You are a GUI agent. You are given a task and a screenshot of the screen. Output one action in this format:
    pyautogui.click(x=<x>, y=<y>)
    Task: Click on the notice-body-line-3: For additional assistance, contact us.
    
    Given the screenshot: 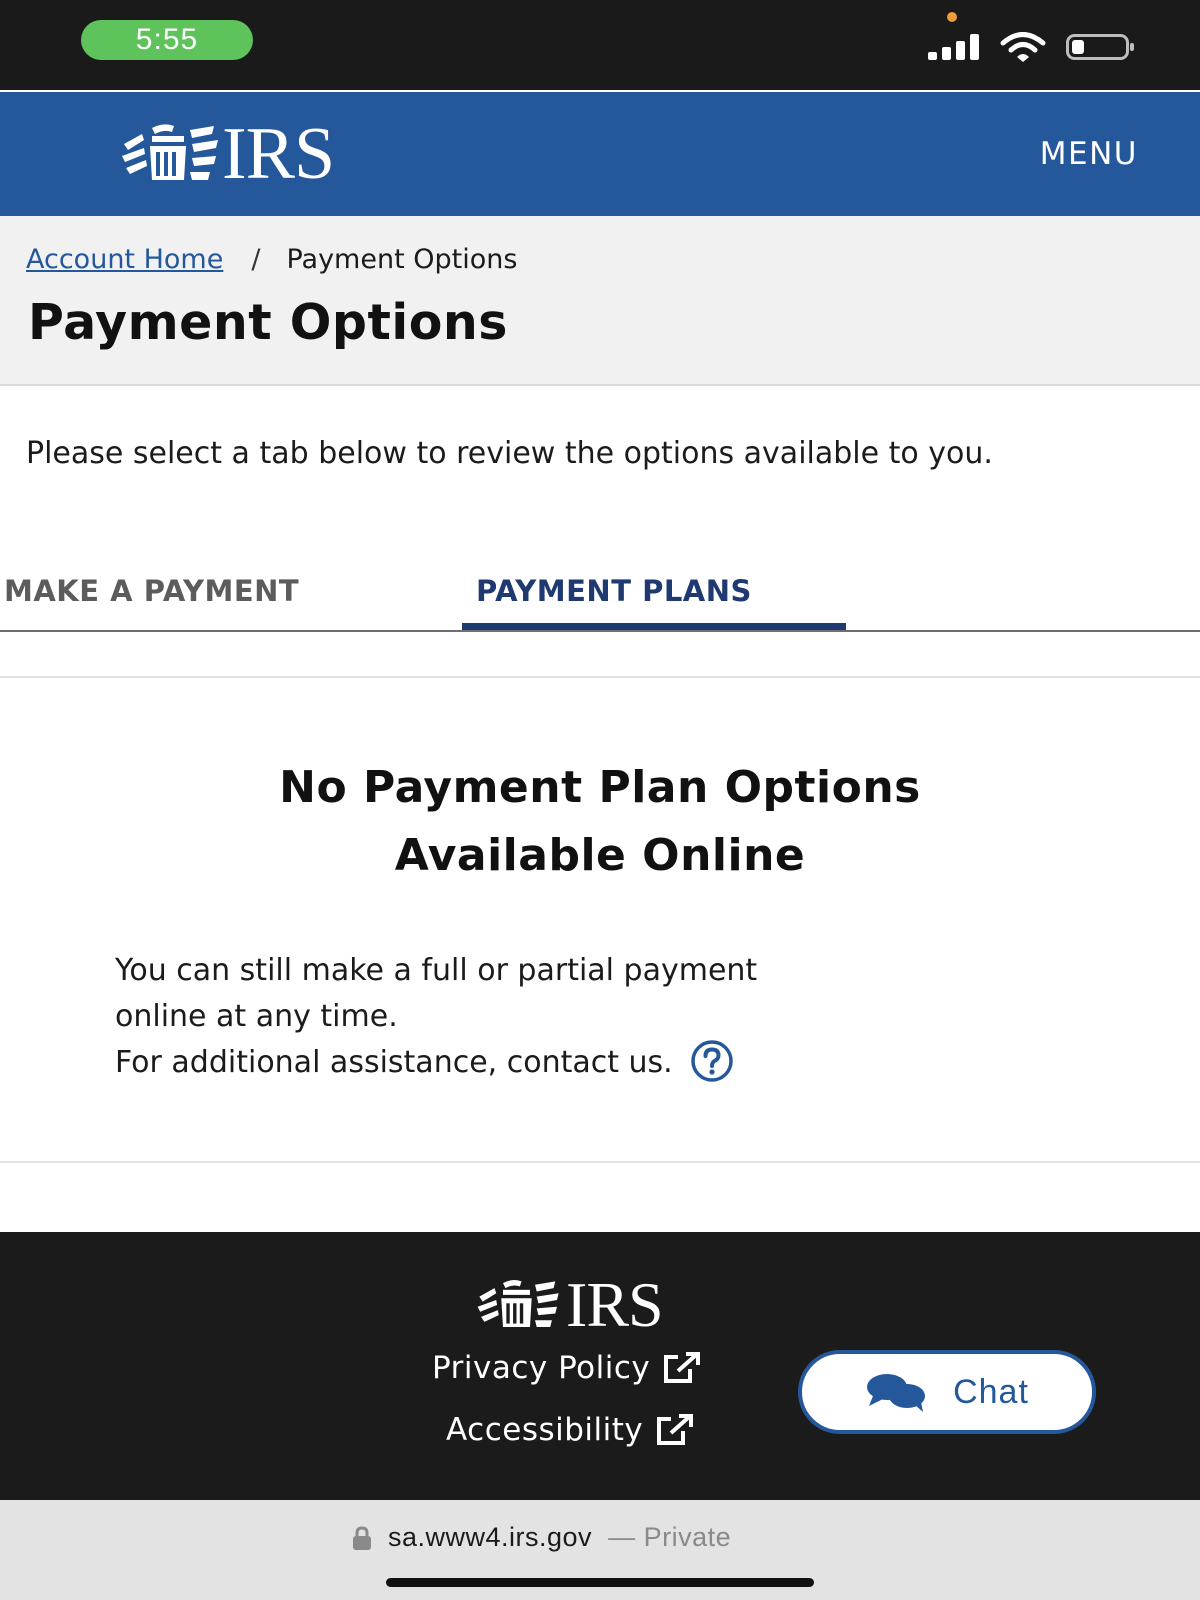 What is the action you would take?
    pyautogui.click(x=394, y=1062)
    